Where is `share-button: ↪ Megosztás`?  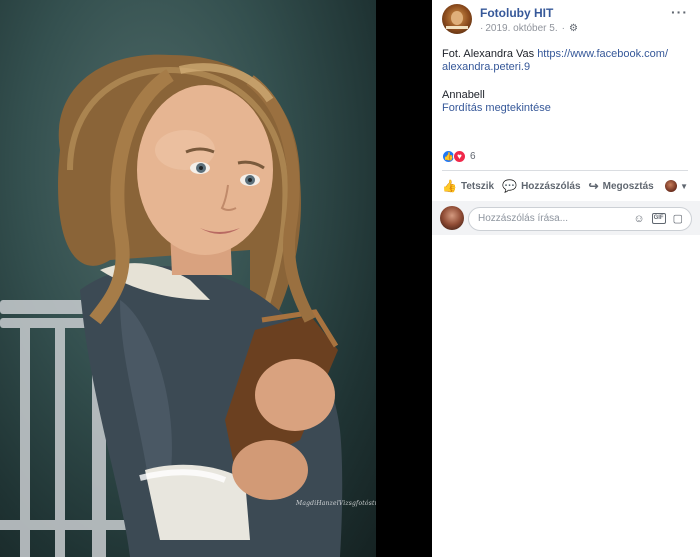
share-button: ↪ Megosztás is located at coordinates (621, 186).